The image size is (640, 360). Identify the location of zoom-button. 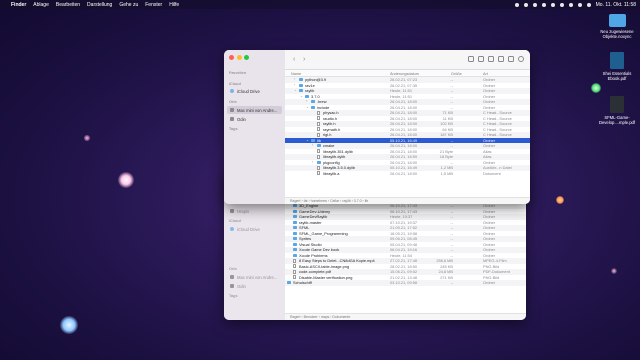
(246, 57).